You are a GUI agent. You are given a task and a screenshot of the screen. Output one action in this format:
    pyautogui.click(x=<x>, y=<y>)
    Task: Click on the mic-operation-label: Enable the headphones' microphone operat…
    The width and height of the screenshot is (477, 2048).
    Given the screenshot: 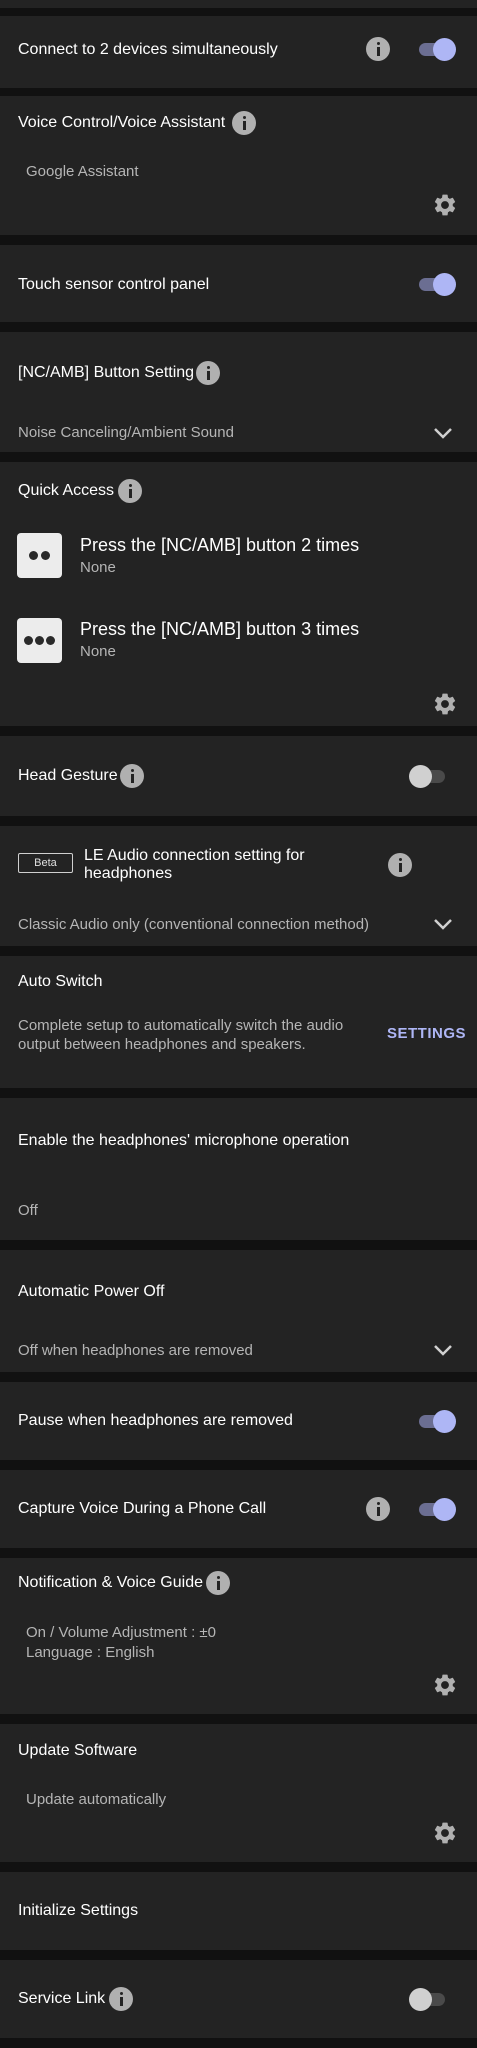 What is the action you would take?
    pyautogui.click(x=184, y=1140)
    